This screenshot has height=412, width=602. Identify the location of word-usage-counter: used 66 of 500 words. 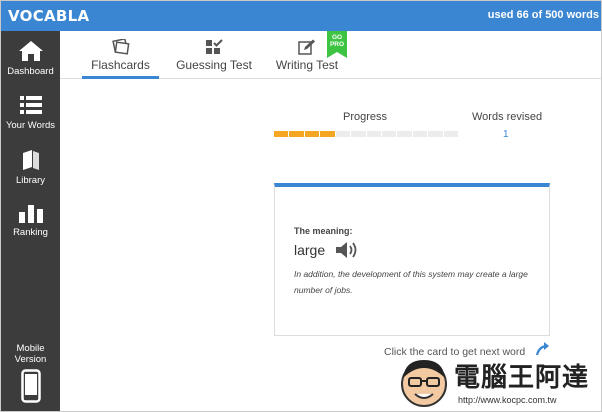
(543, 15).